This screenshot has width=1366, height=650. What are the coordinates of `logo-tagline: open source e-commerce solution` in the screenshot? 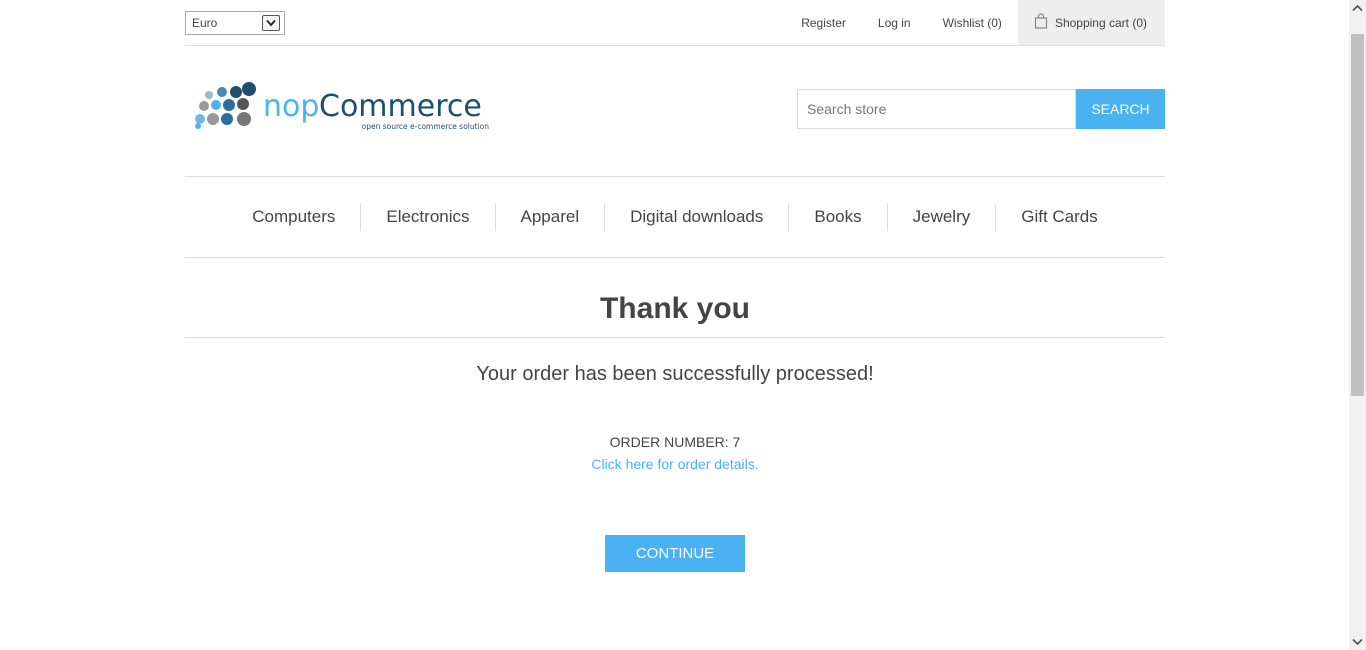 It's located at (425, 126).